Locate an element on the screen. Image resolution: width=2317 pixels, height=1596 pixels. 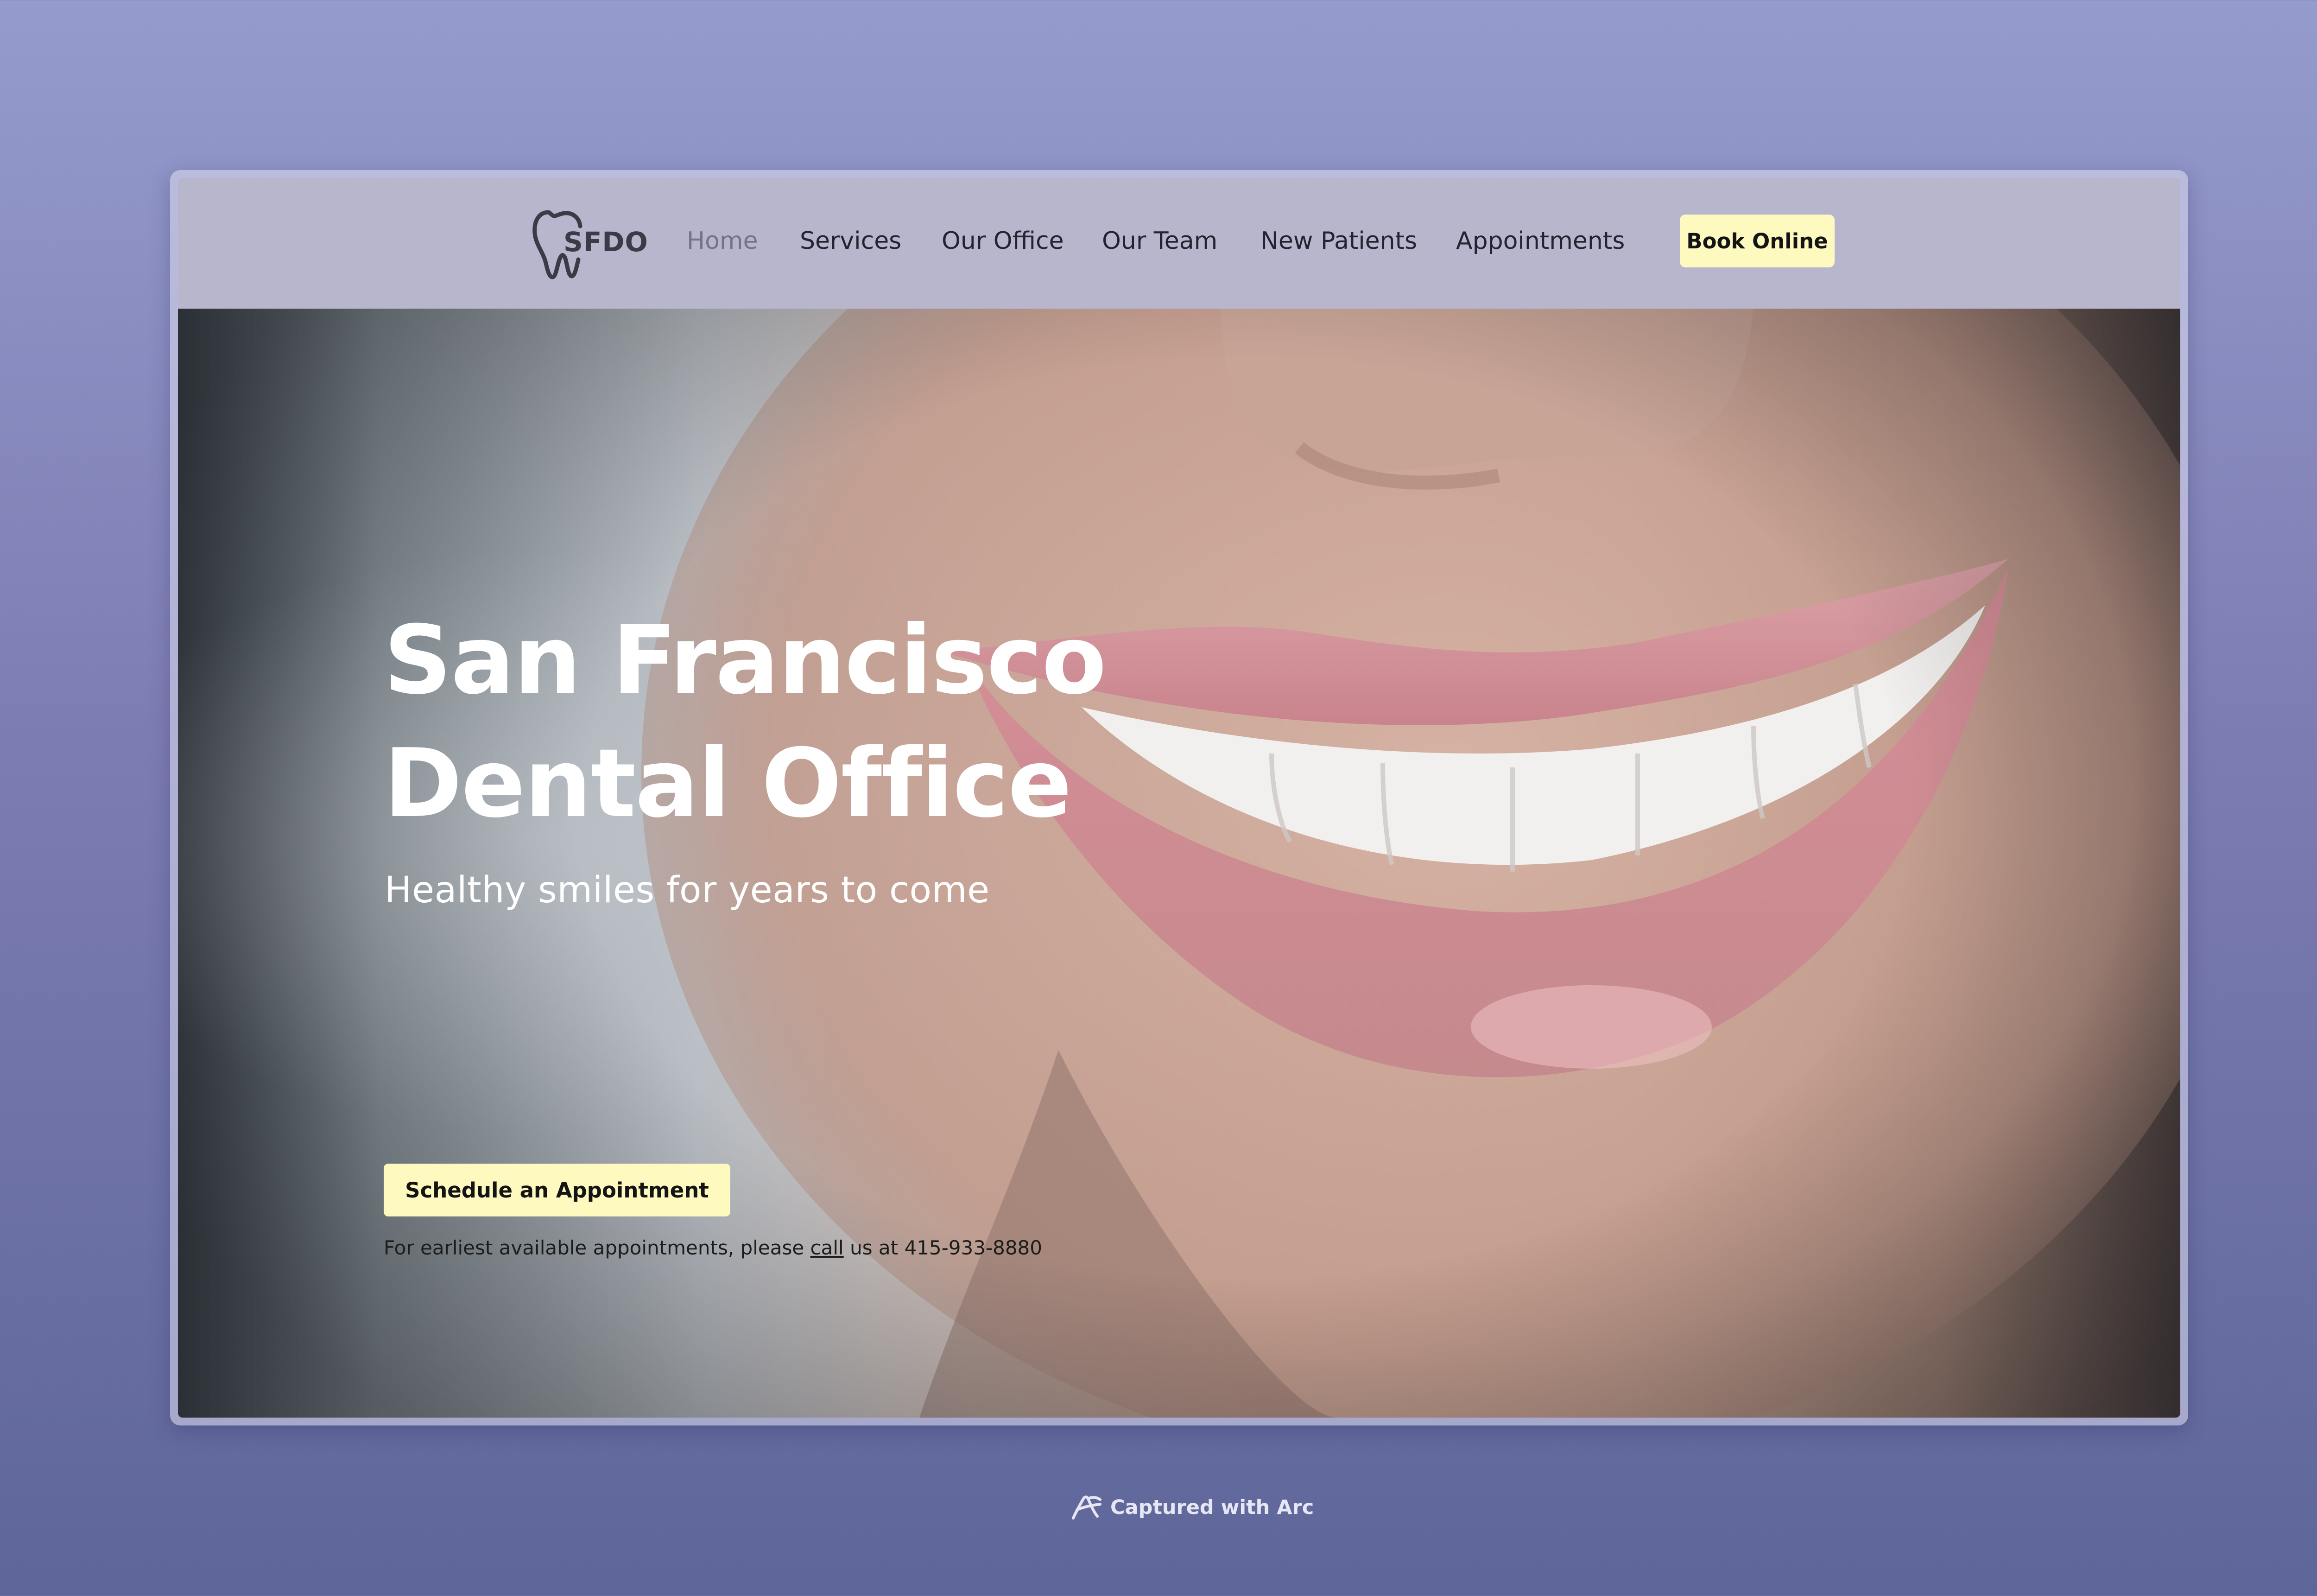
hero-subtitle: Healthy smiles for years to come is located at coordinates (687, 890).